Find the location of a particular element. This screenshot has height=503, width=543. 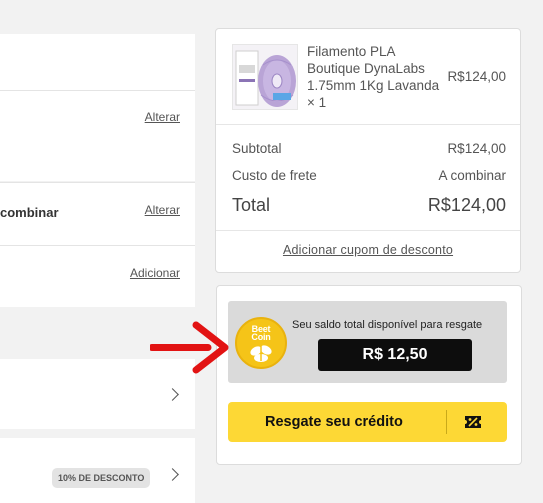

change-delivery-link: Alterar is located at coordinates (162, 210).